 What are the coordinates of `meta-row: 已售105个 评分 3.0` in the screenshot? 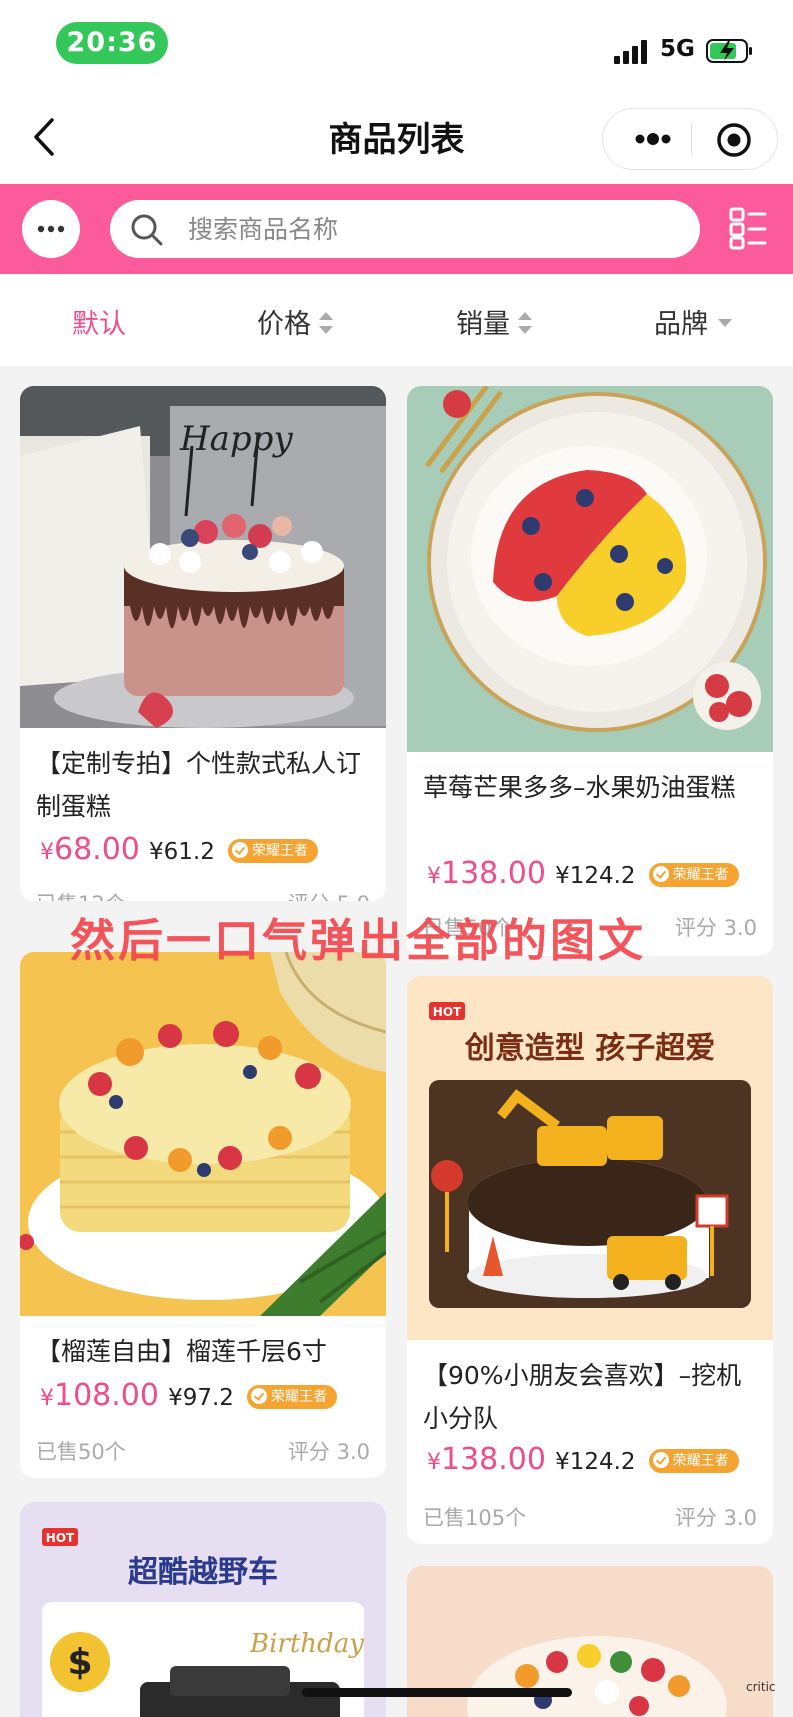 It's located at (590, 1517).